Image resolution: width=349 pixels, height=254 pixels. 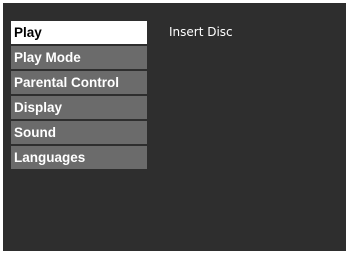 What do you see at coordinates (201, 32) in the screenshot?
I see `status-message: Insert Disc` at bounding box center [201, 32].